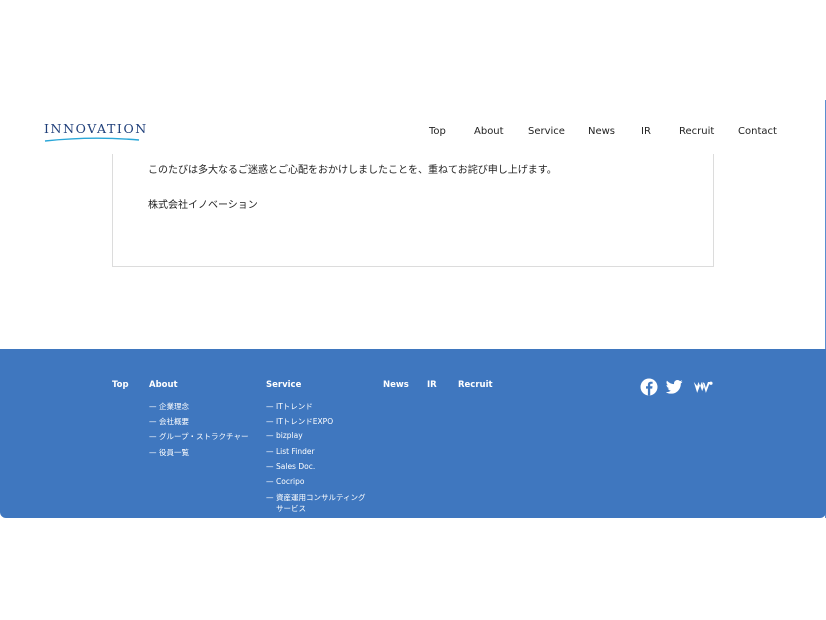 The height and width of the screenshot is (620, 826). Describe the element at coordinates (291, 508) in the screenshot. I see `footer-service-item-cont: サービス` at that location.